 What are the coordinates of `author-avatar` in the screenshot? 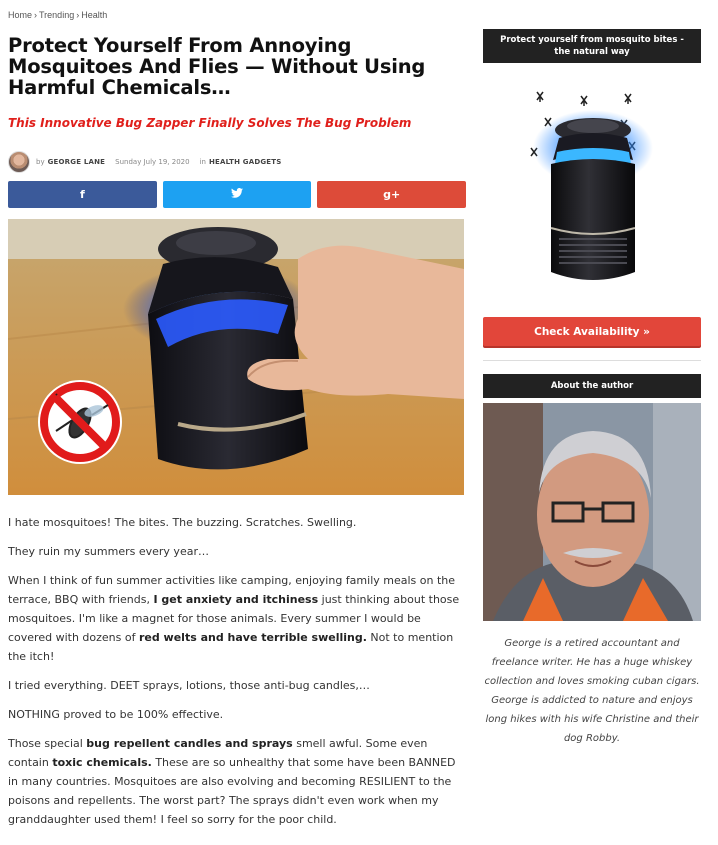 It's located at (19, 162).